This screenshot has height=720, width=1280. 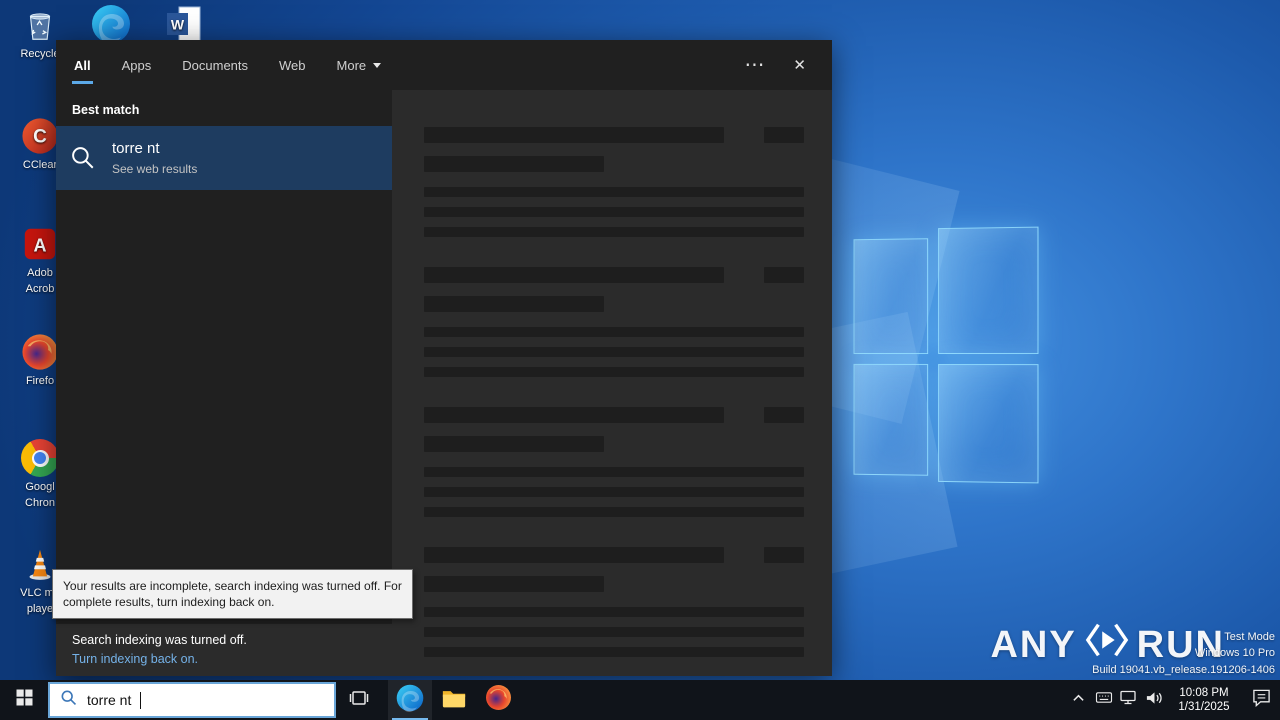 What do you see at coordinates (377, 65) in the screenshot?
I see `chevron-down-icon` at bounding box center [377, 65].